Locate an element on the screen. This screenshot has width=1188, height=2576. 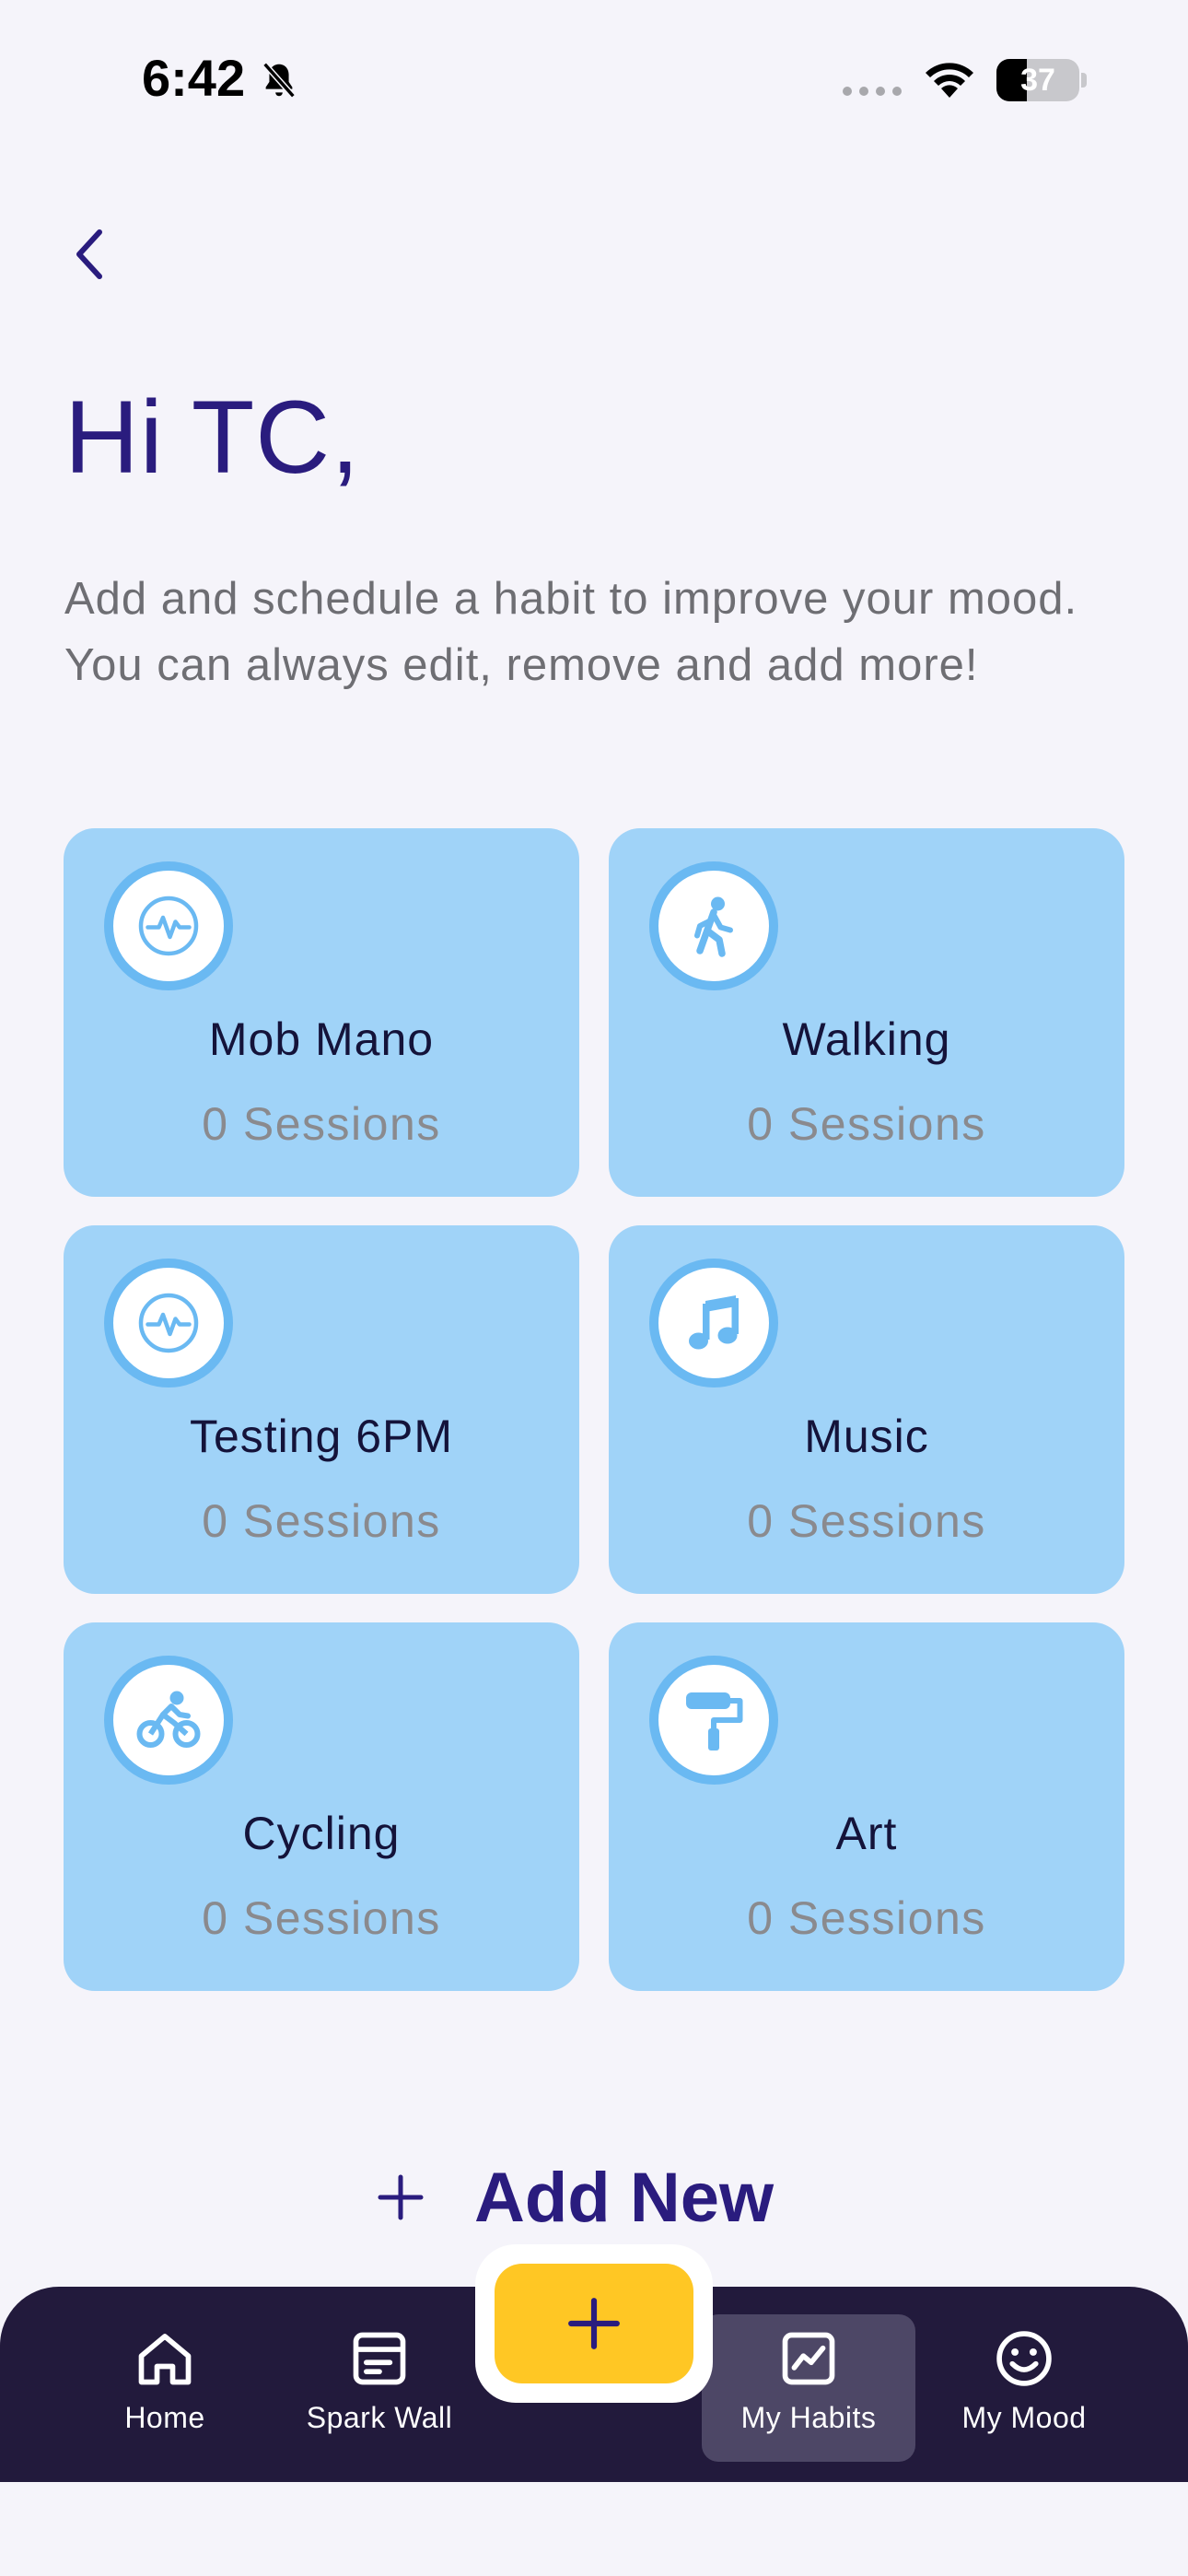
bell-muted-icon is located at coordinates (279, 80).